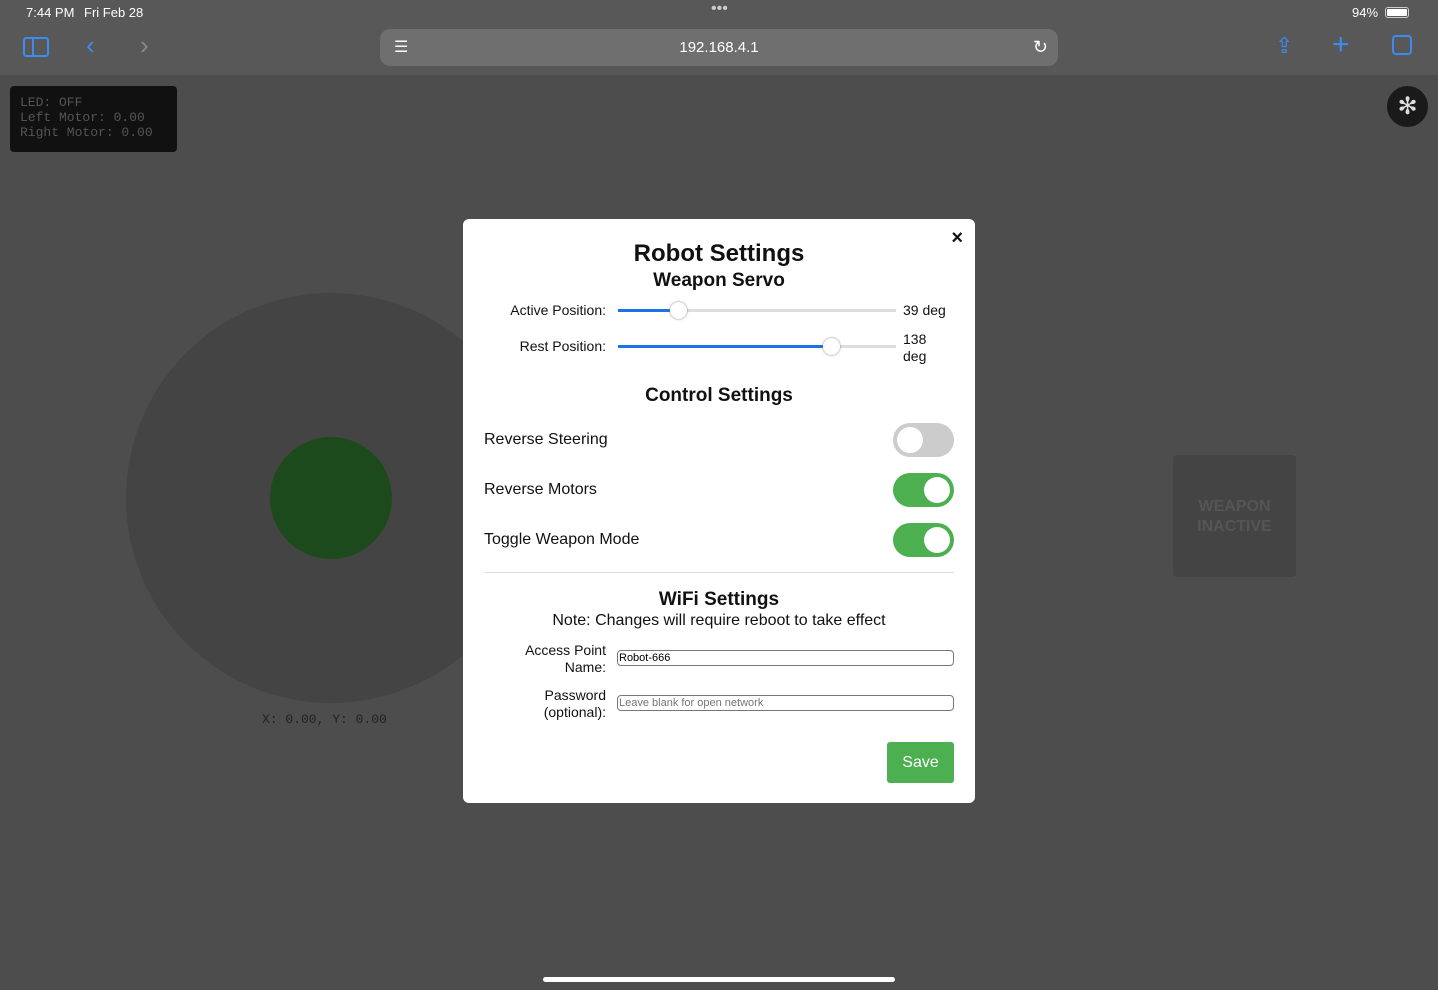 This screenshot has width=1438, height=990. Describe the element at coordinates (562, 539) in the screenshot. I see `toggle-label: Toggle Weapon Mode` at that location.